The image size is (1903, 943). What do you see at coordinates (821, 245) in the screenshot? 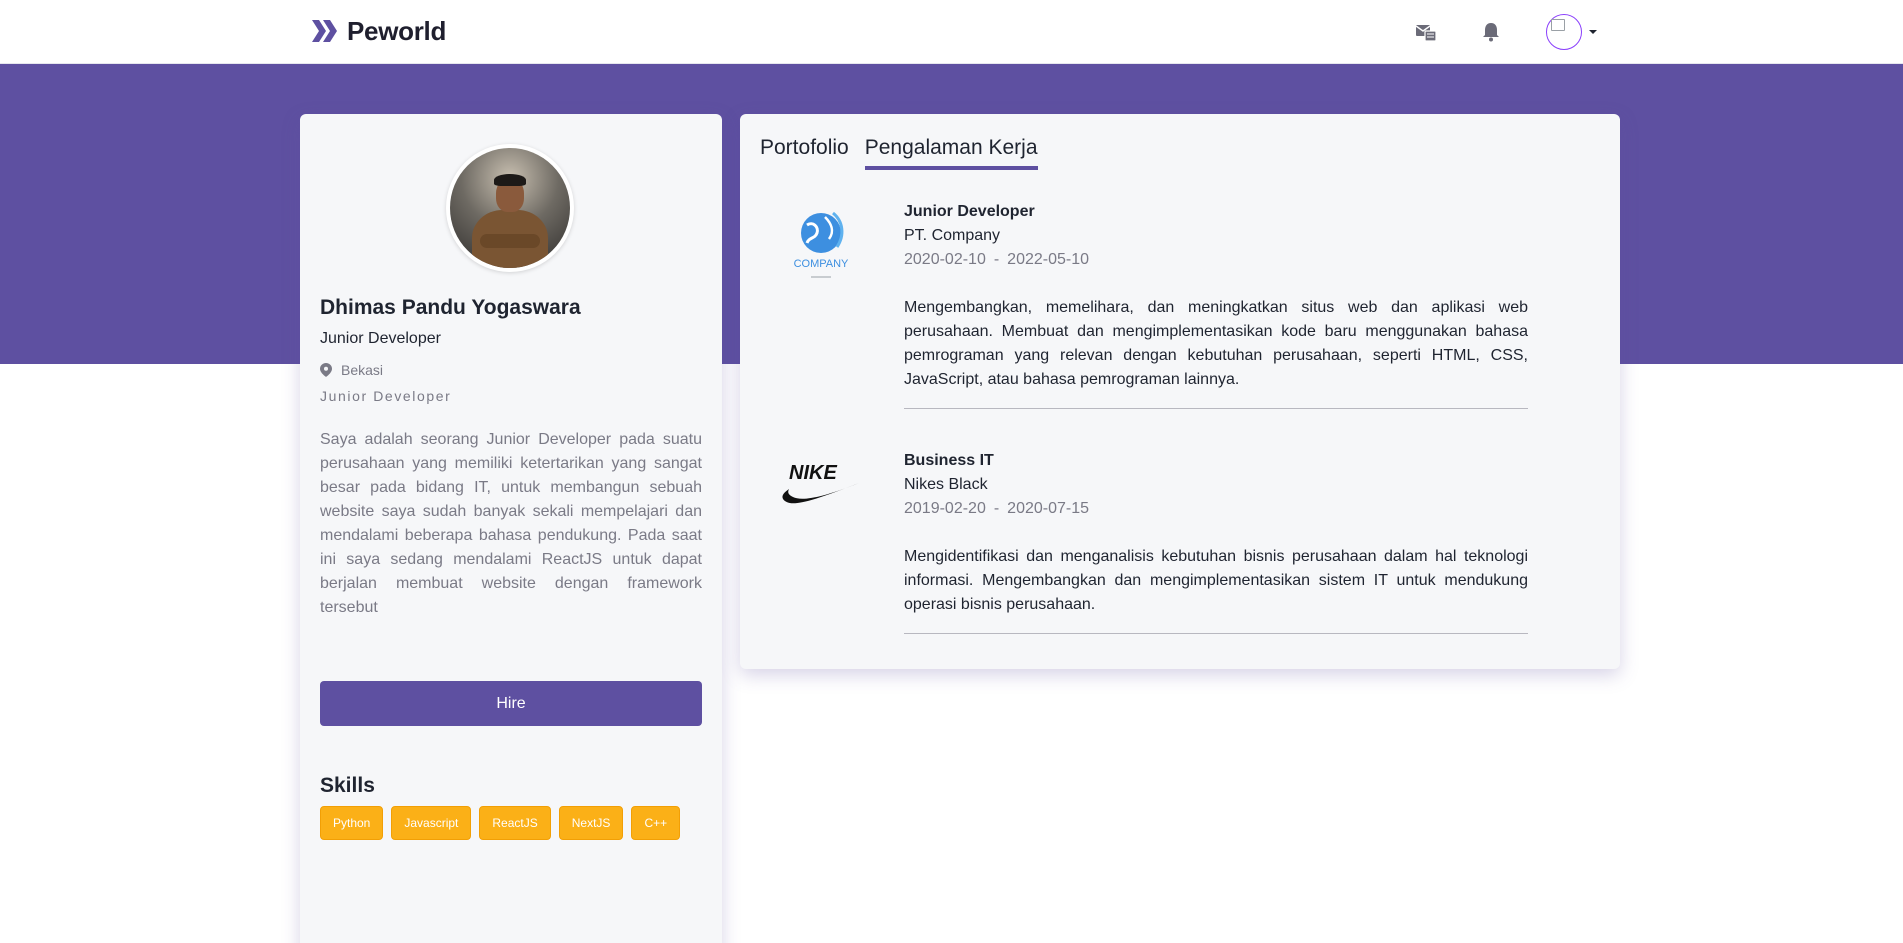
I see `company-logo: COMPANY` at bounding box center [821, 245].